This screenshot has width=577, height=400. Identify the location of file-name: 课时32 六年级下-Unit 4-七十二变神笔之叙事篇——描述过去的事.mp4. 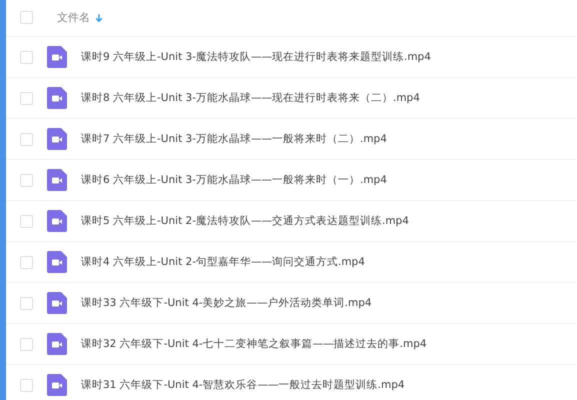
(254, 344).